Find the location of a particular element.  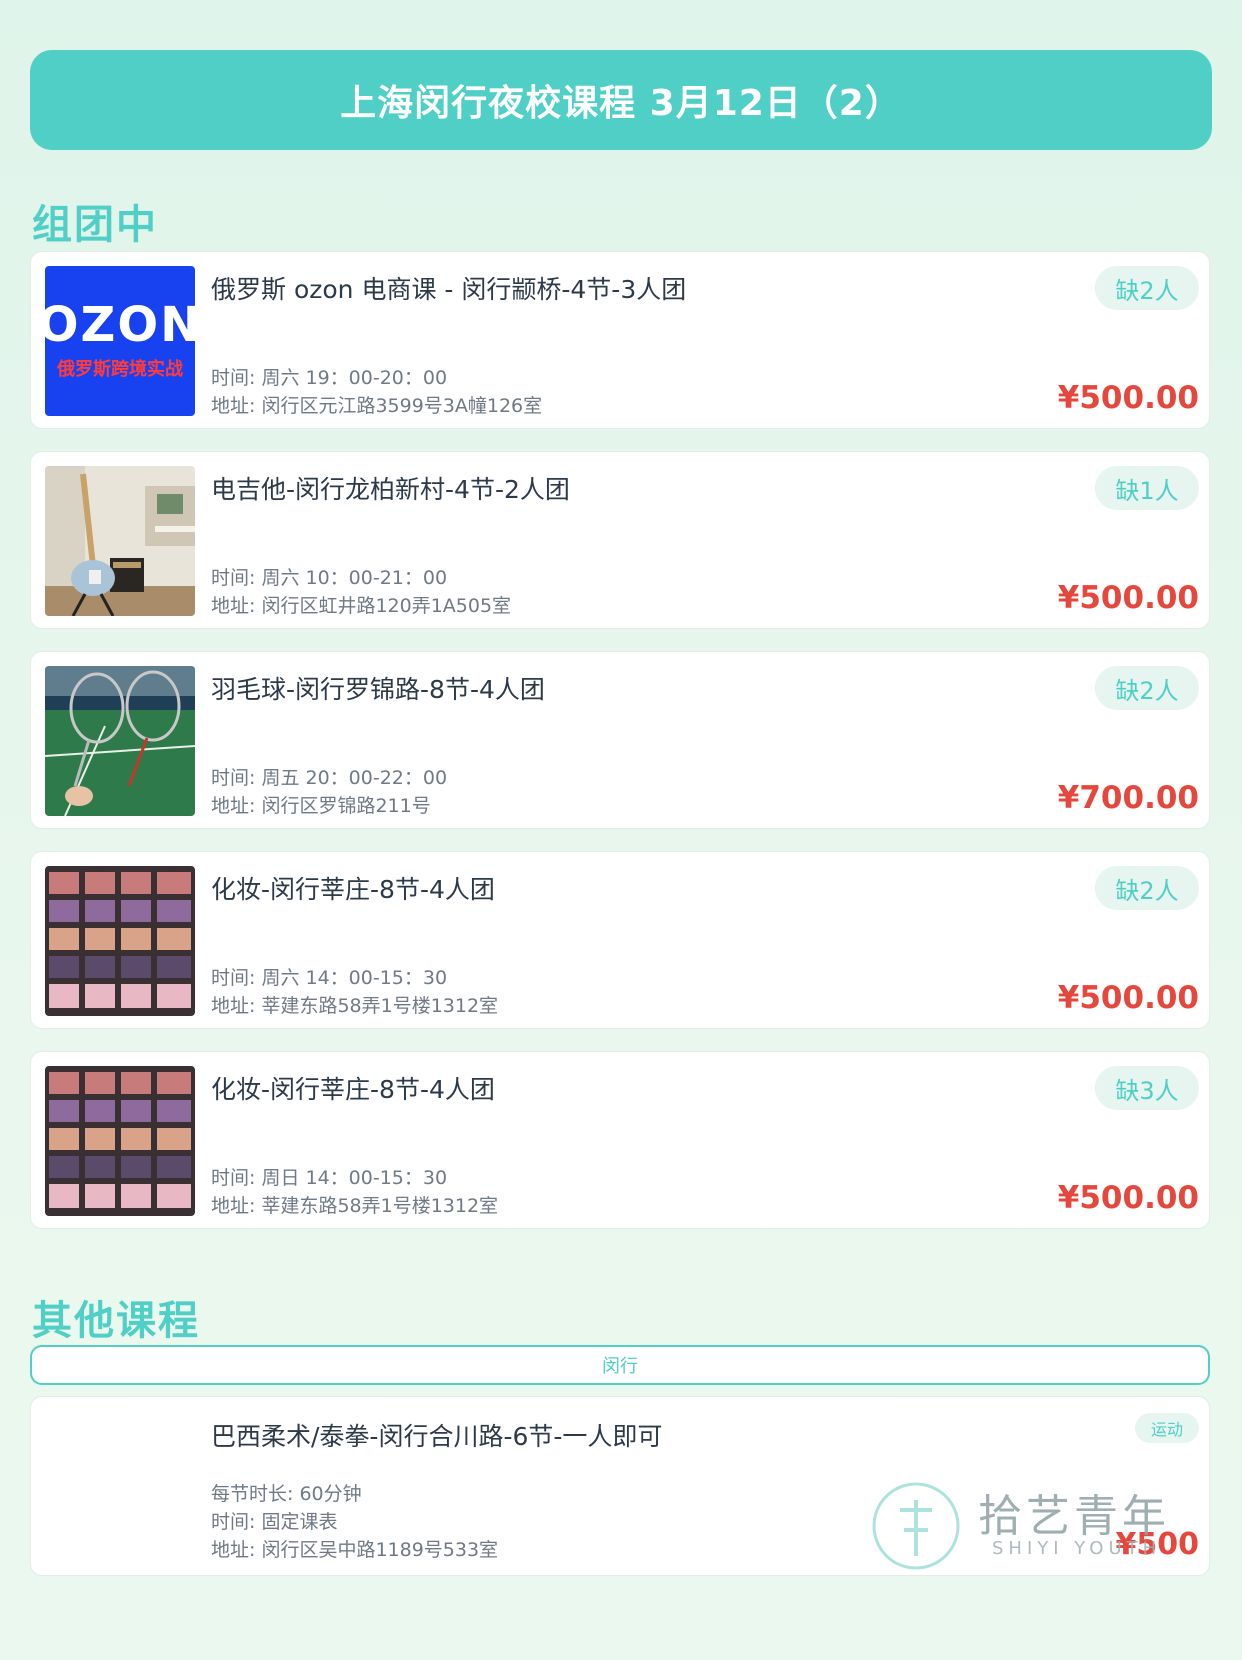

course-thumbnail-ozon: OZON 俄罗斯跨境实战 is located at coordinates (120, 341).